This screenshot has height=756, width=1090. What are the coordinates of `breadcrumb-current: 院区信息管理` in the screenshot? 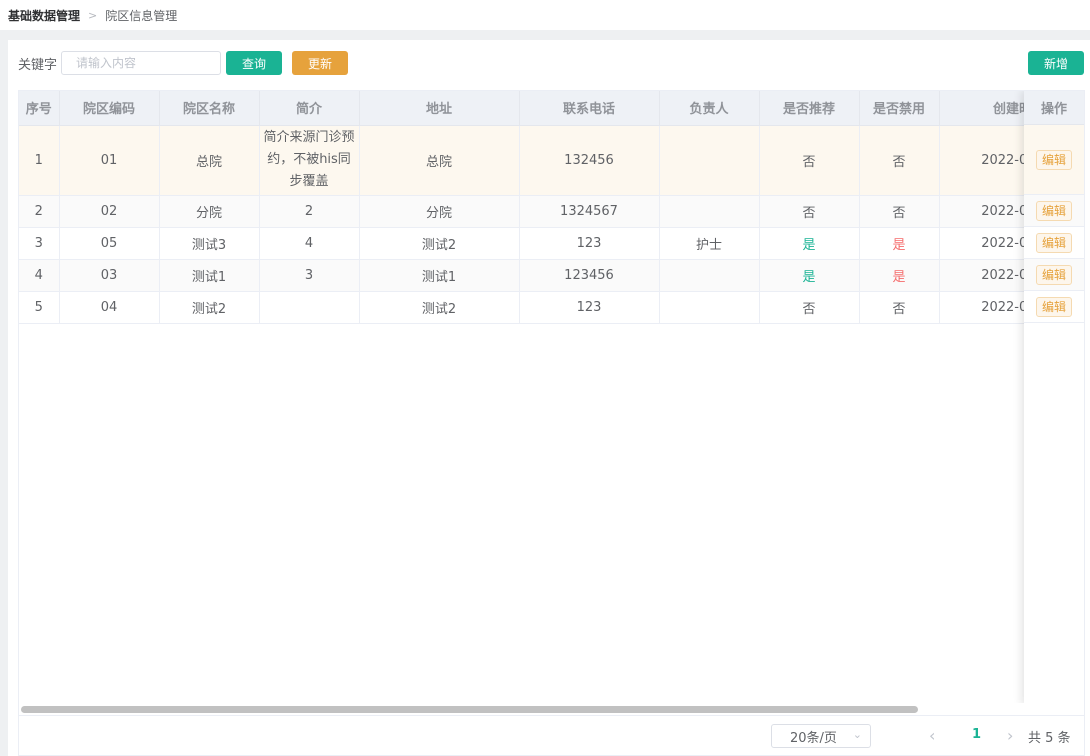 It's located at (141, 15).